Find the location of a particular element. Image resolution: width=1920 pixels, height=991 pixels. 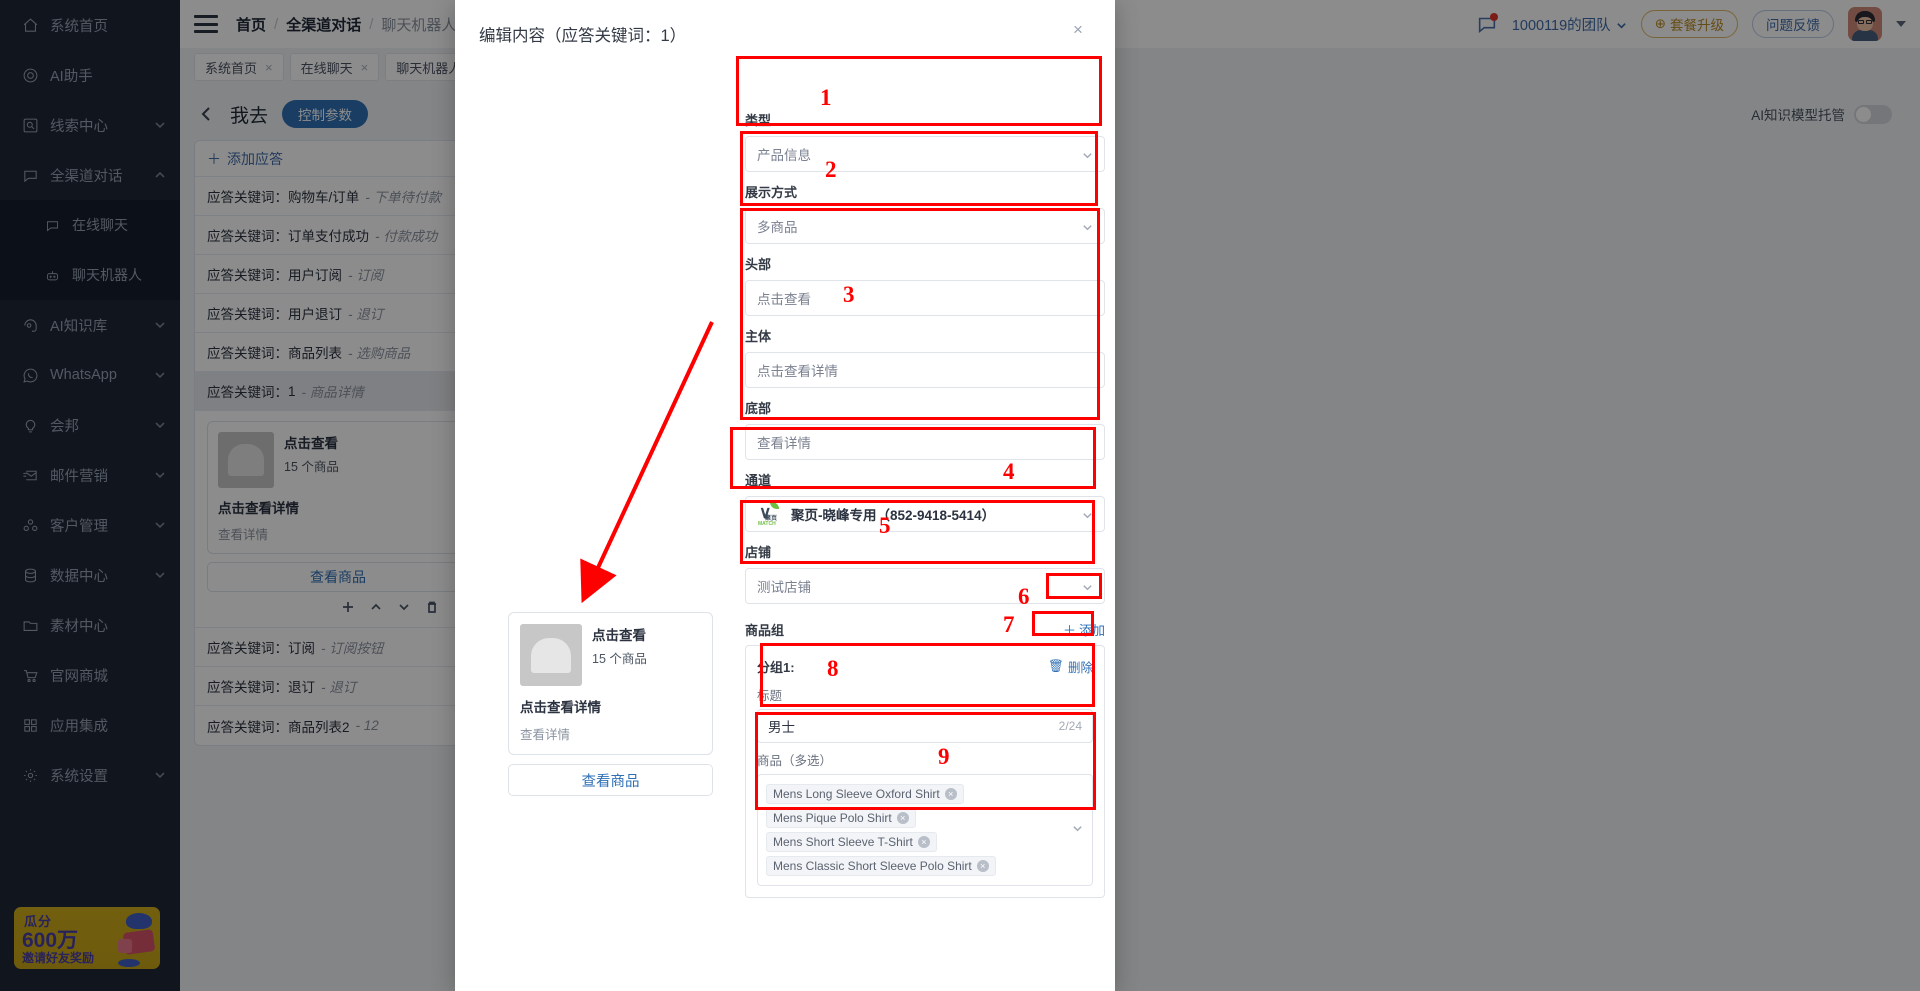

product-tag-label: Mens Long Sleeve Oxford Shirt is located at coordinates (856, 794).